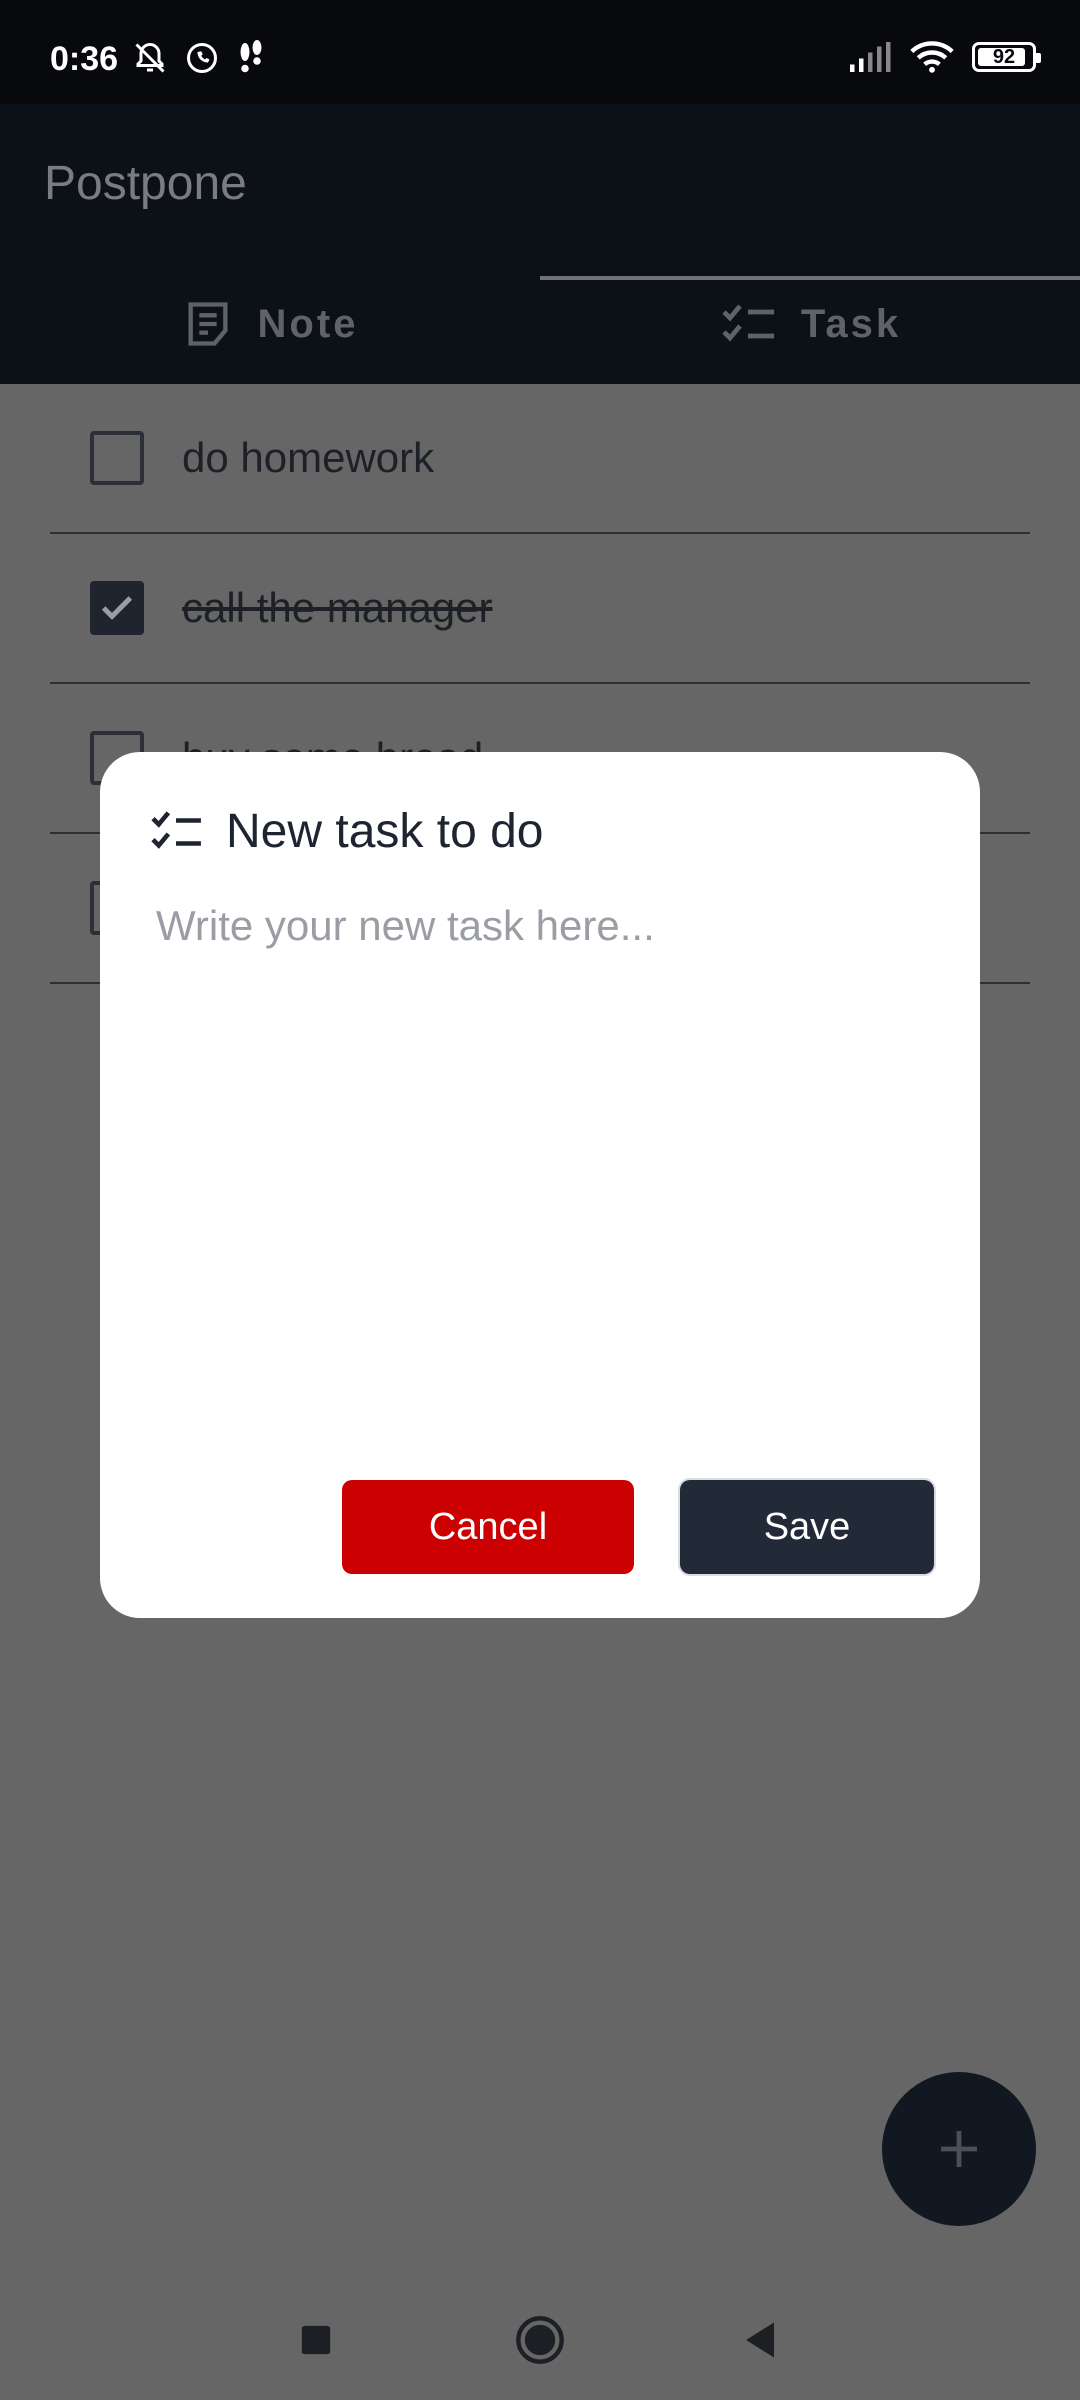  I want to click on status-icons-right: 92, so click(945, 57).